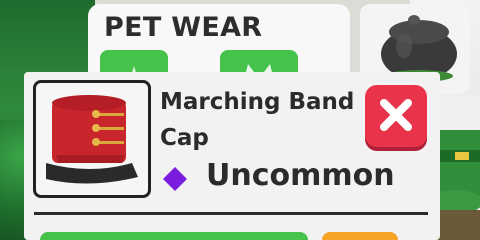 This screenshot has width=480, height=240. I want to click on divider, so click(231, 213).